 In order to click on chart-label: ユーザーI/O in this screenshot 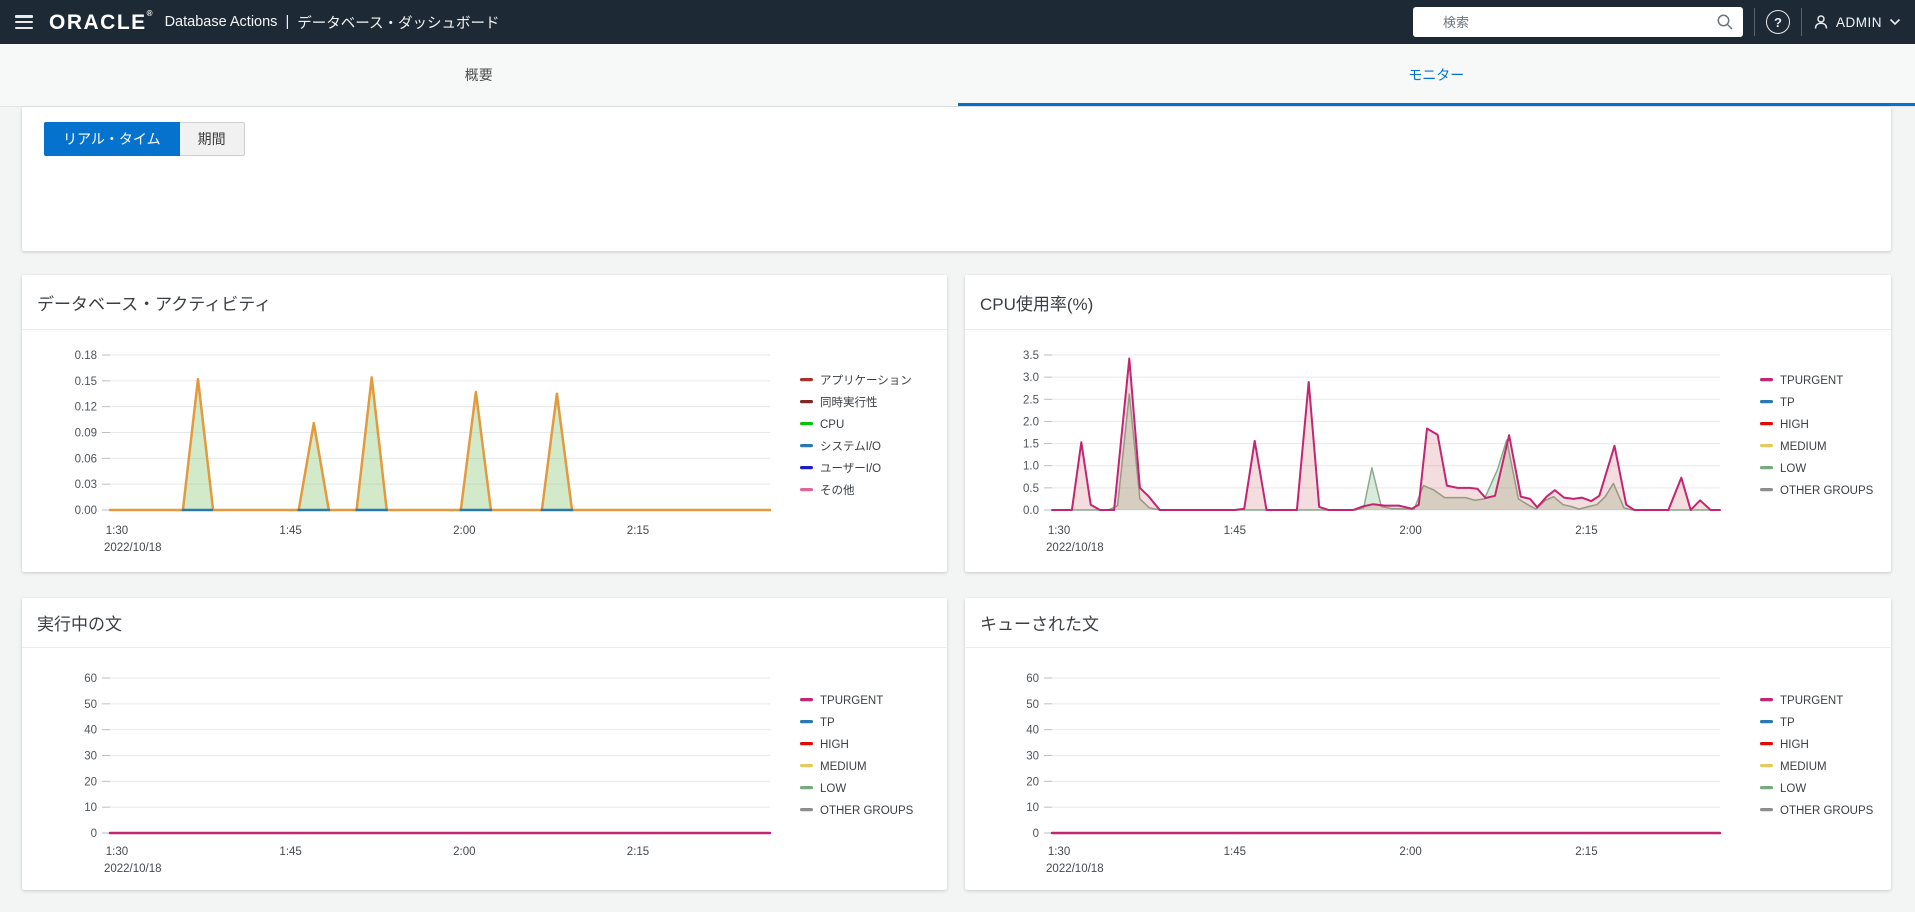, I will do `click(850, 468)`.